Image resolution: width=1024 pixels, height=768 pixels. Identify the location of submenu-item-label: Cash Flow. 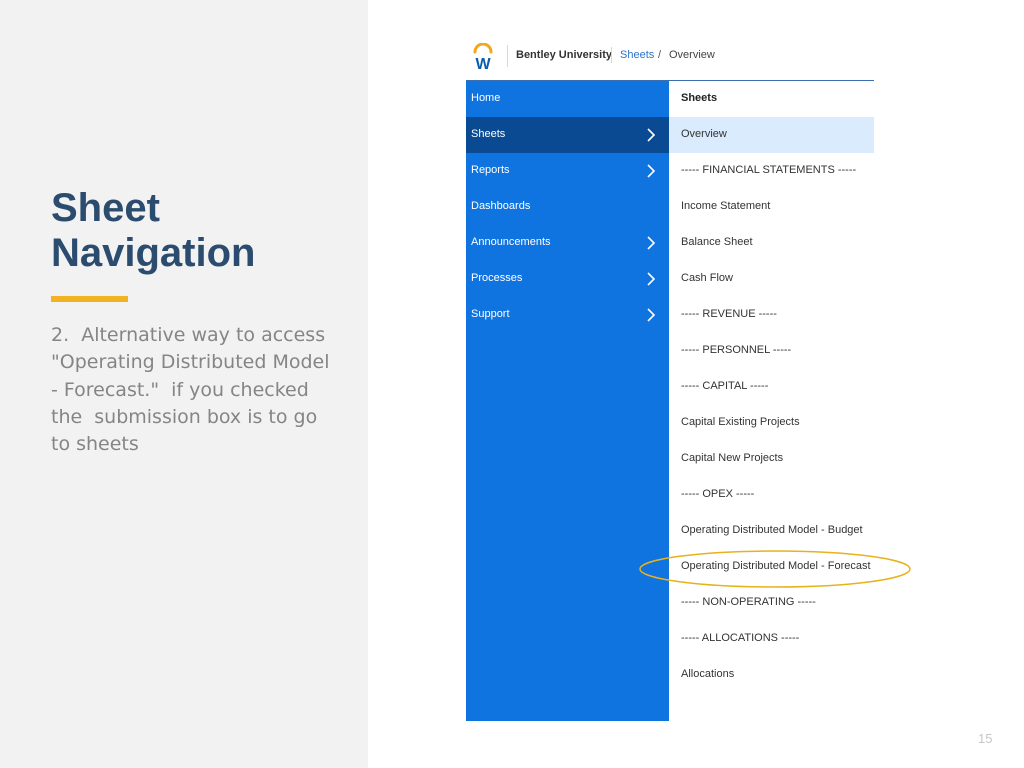
(707, 278).